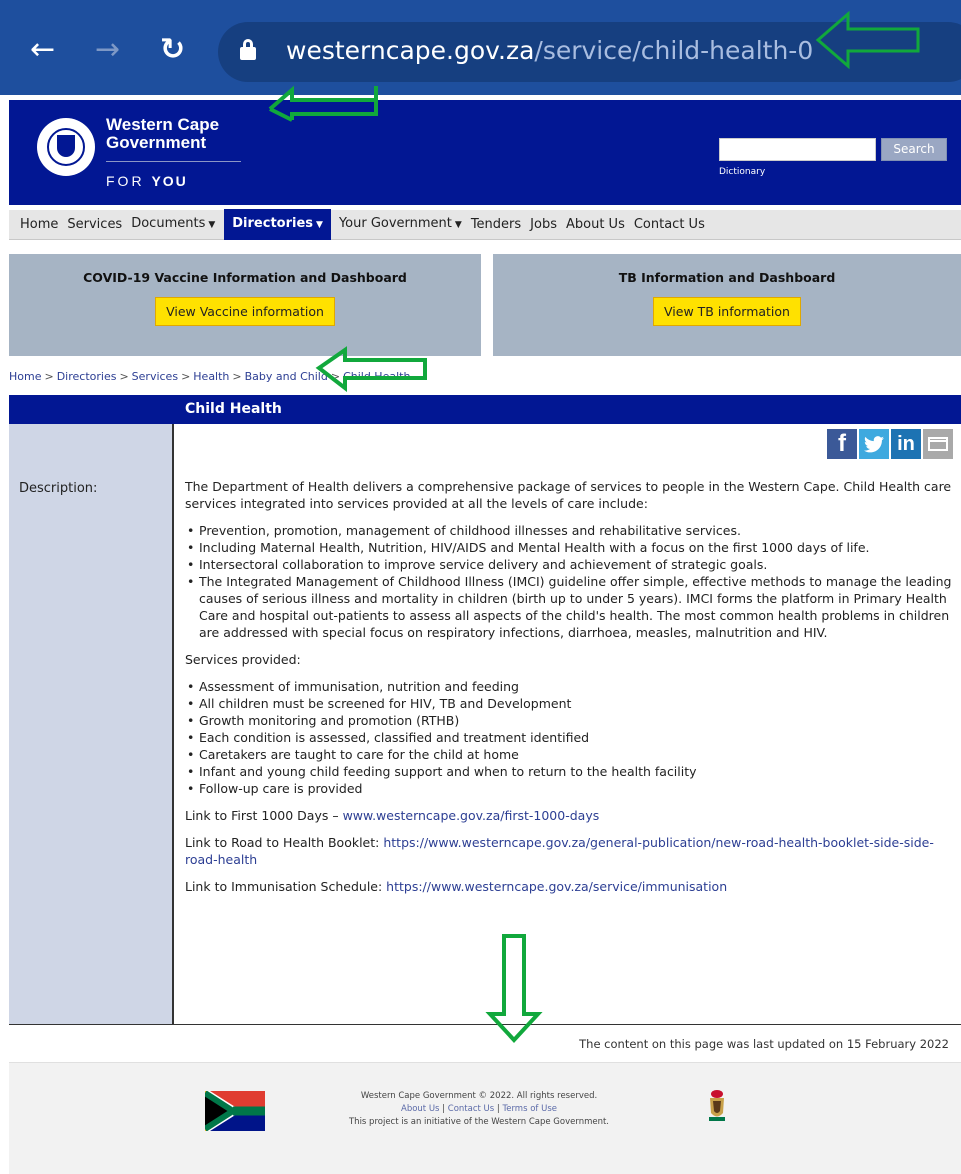  What do you see at coordinates (156, 142) in the screenshot?
I see `brand-line-2: Government` at bounding box center [156, 142].